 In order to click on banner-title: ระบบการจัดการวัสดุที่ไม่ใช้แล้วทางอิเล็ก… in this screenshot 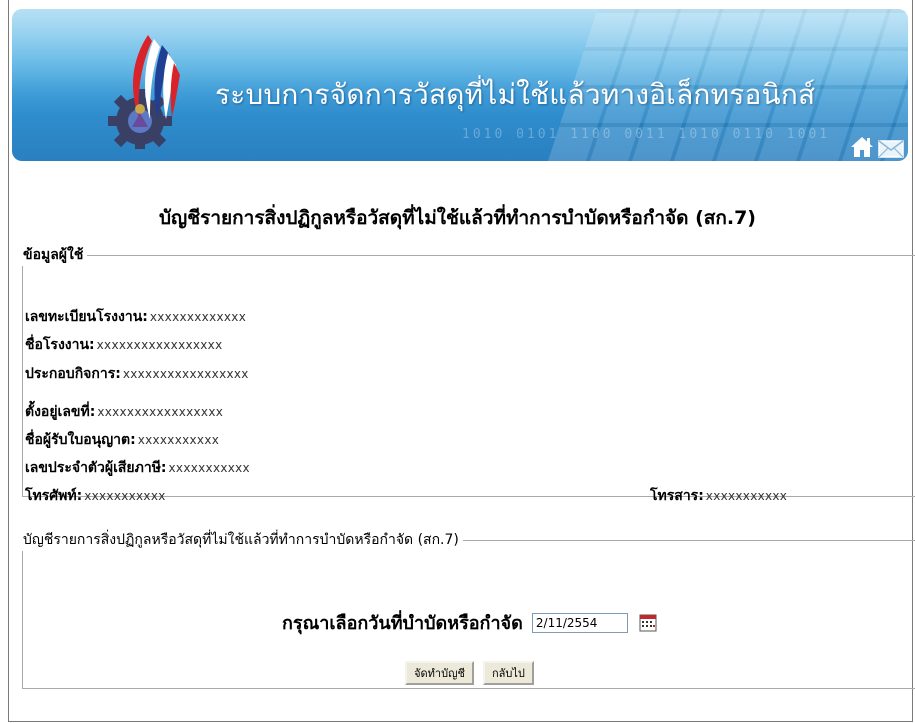, I will do `click(515, 94)`.